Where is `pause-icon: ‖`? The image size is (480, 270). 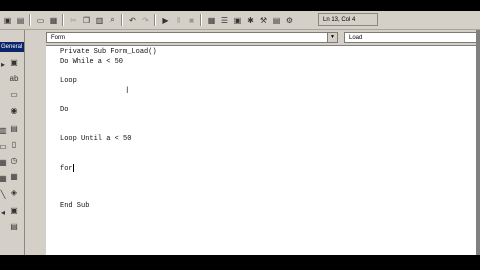 pause-icon: ‖ is located at coordinates (178, 20).